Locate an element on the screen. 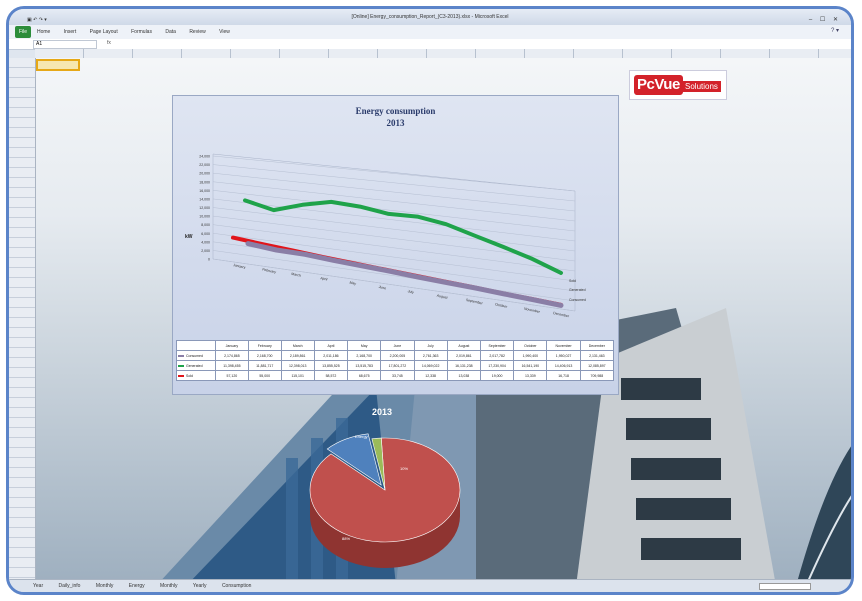  table-series-label: Sold is located at coordinates (196, 375).